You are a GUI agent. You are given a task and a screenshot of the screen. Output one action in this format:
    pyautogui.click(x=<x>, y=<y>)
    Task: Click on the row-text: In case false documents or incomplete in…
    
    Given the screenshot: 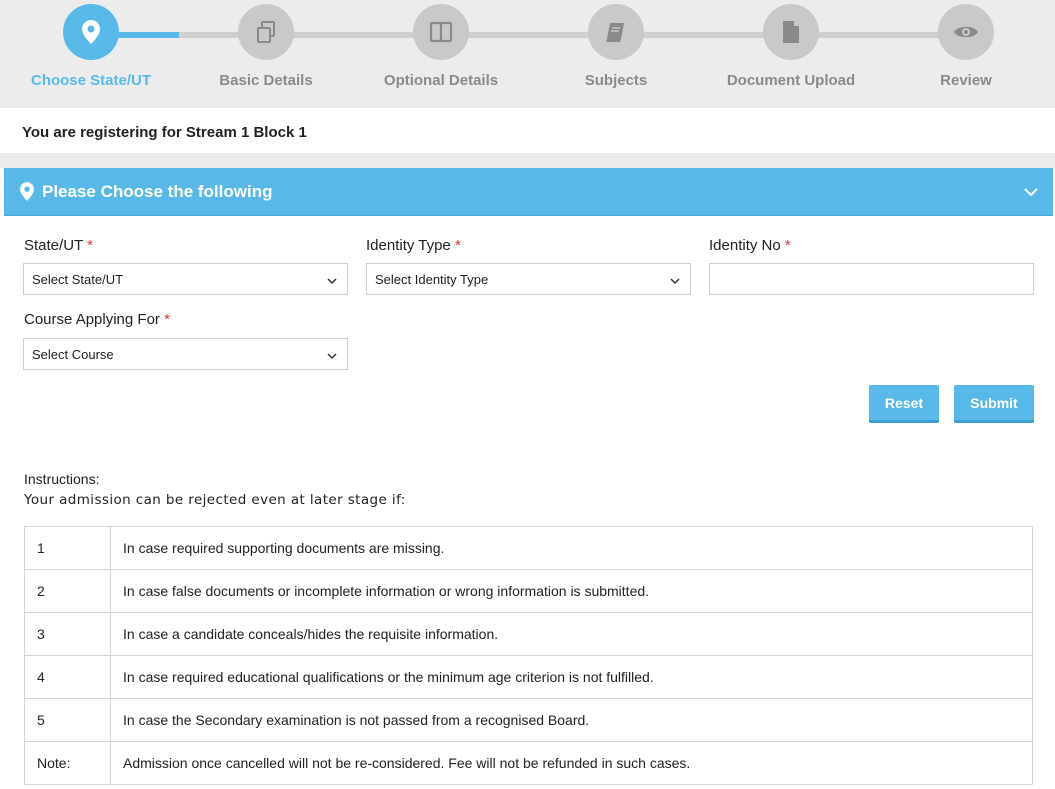 What is the action you would take?
    pyautogui.click(x=571, y=591)
    